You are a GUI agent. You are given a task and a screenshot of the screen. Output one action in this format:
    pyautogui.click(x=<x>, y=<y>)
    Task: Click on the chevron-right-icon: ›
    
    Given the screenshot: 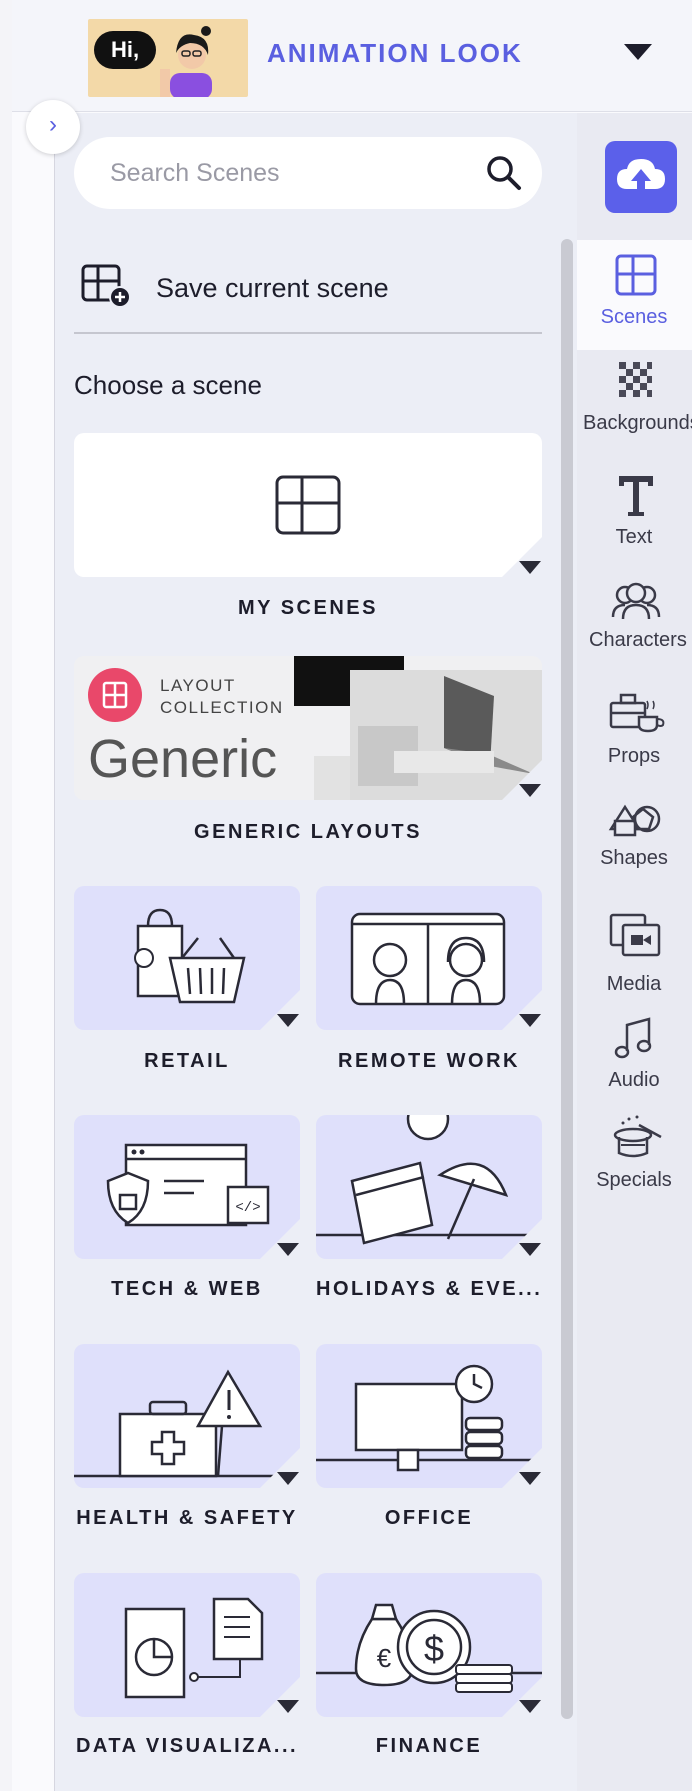 What is the action you would take?
    pyautogui.click(x=53, y=124)
    